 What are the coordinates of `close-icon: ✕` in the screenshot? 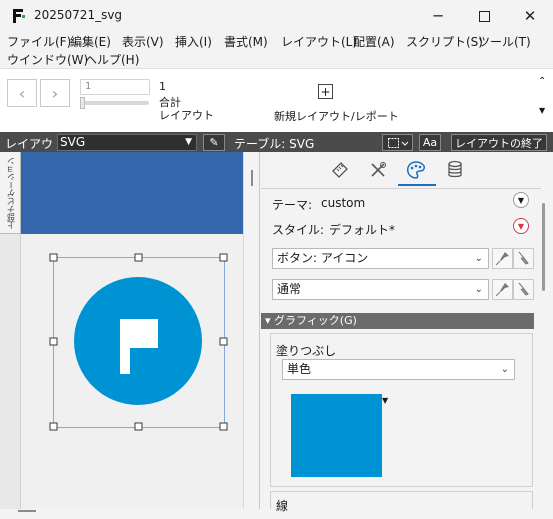 It's located at (530, 16).